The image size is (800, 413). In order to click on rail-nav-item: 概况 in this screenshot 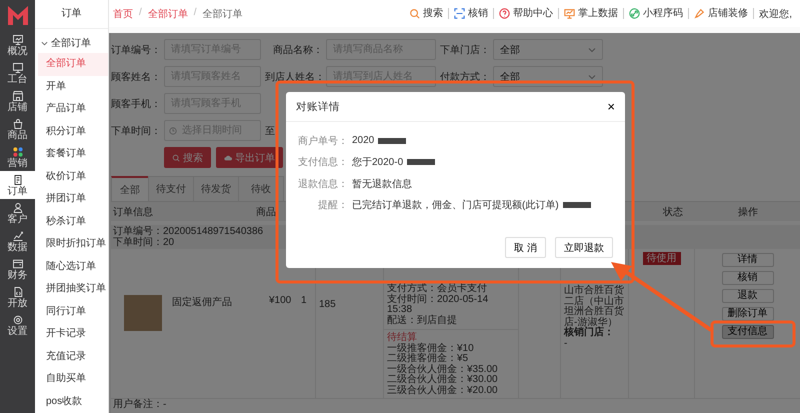, I will do `click(17, 45)`.